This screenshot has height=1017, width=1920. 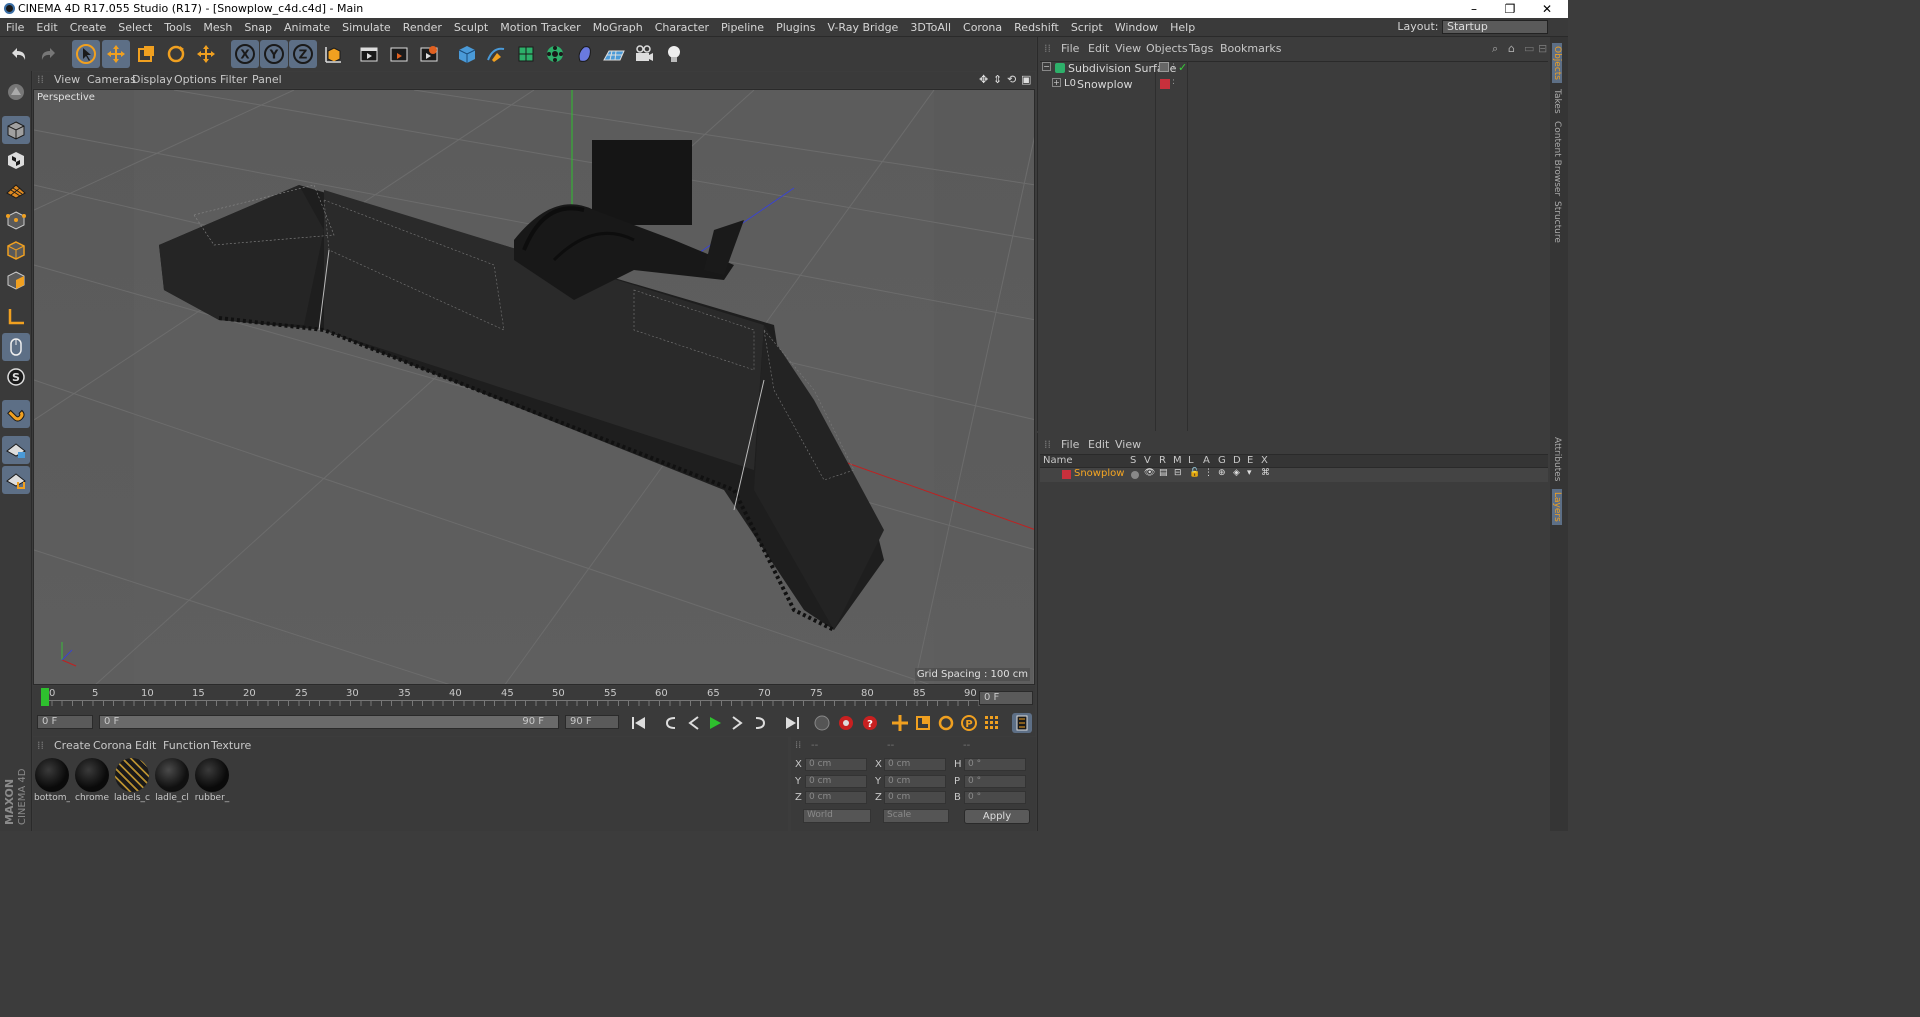 What do you see at coordinates (45, 697) in the screenshot?
I see `timeline-playhead` at bounding box center [45, 697].